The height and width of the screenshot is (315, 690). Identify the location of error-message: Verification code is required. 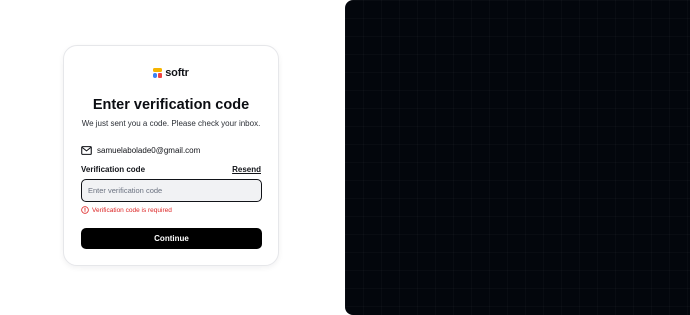
(126, 210).